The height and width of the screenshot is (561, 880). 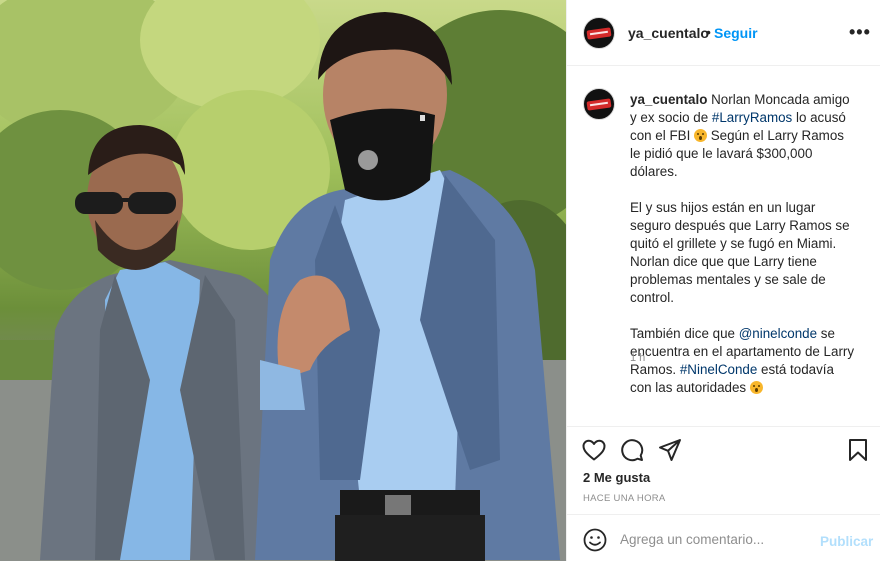 What do you see at coordinates (668, 33) in the screenshot?
I see `author-username: ya_cuentalo` at bounding box center [668, 33].